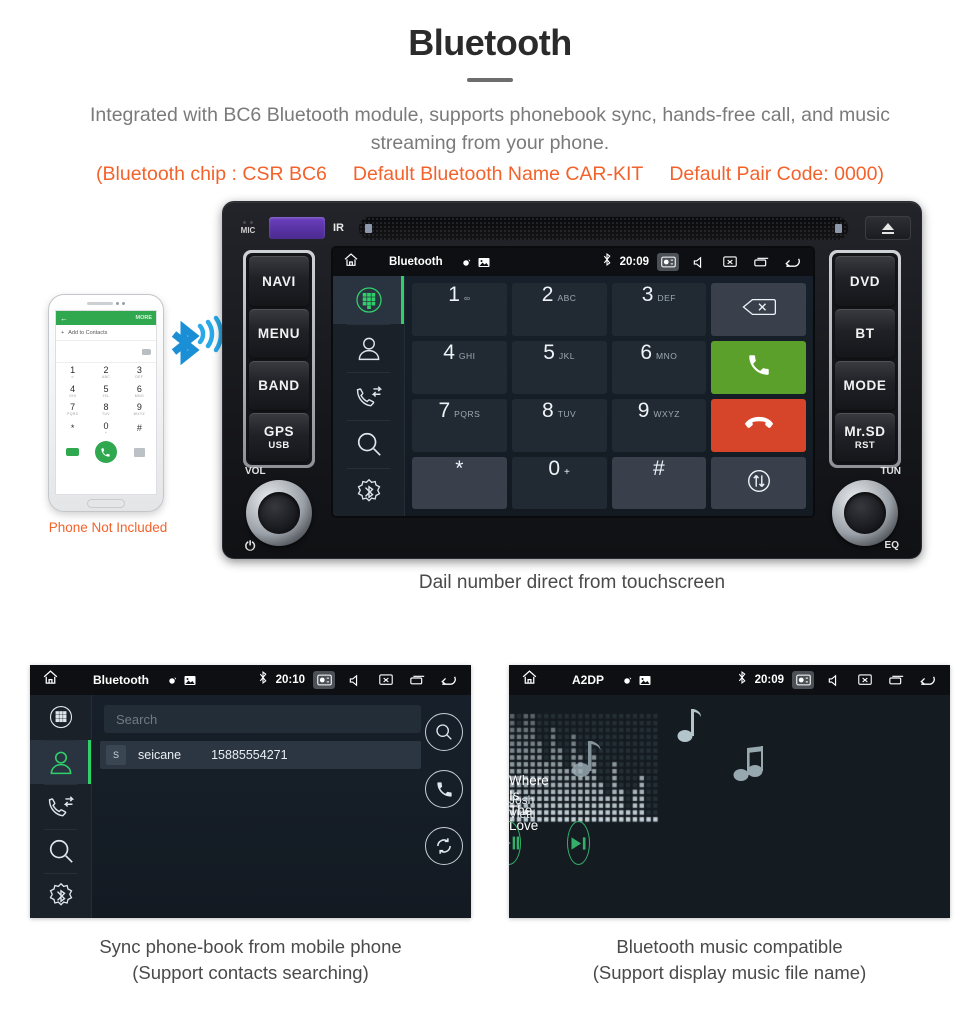 This screenshot has height=1019, width=980. I want to click on volume-knob, so click(279, 513).